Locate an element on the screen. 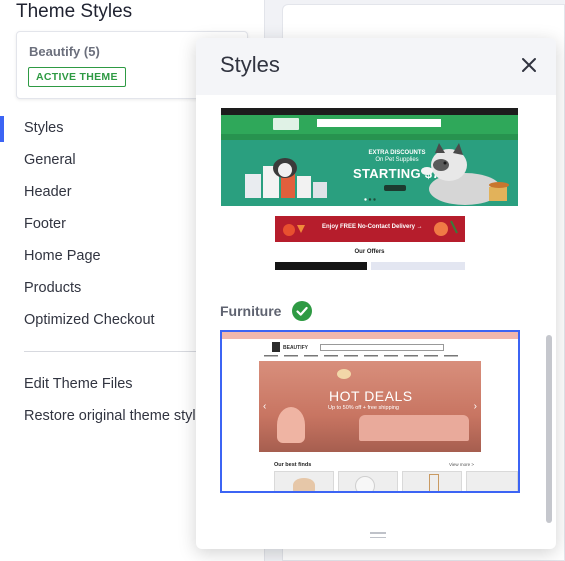 The width and height of the screenshot is (565, 561). preview-delivery-text: Enjoy FREE No-Contact Delivery → is located at coordinates (372, 227).